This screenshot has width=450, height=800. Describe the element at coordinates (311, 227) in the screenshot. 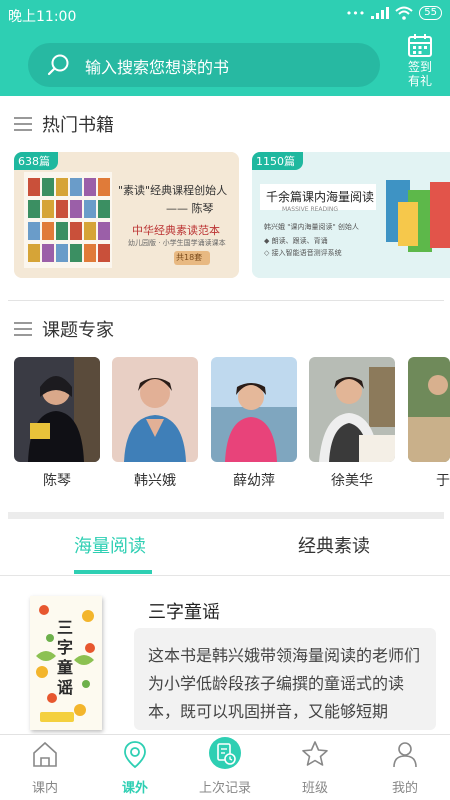

I see `book-card-2-founder: 韩兴娥 "课内海量阅读" 创始人` at that location.